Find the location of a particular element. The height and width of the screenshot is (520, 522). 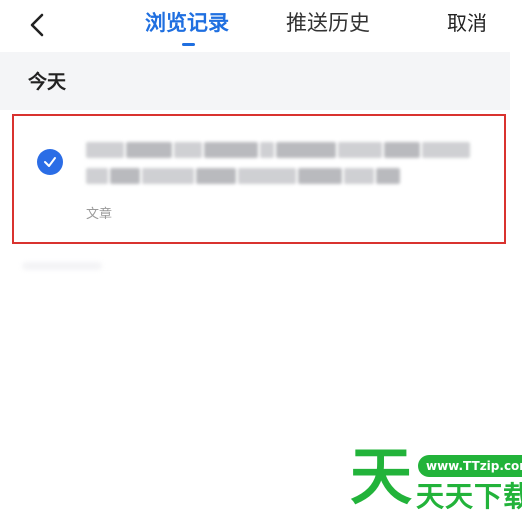

chevron-left-icon is located at coordinates (37, 25).